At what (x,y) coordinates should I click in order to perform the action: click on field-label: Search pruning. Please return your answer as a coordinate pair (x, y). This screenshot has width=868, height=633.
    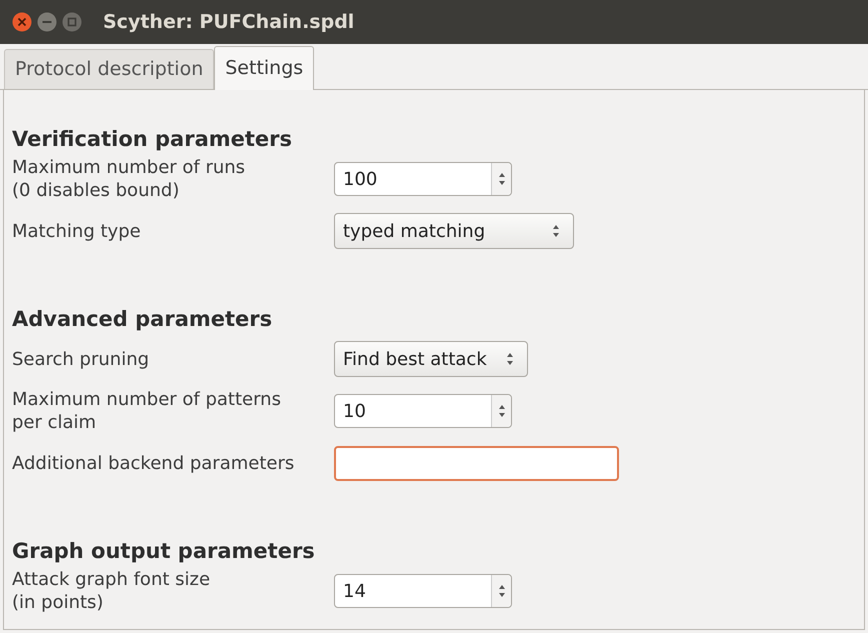
    Looking at the image, I should click on (81, 359).